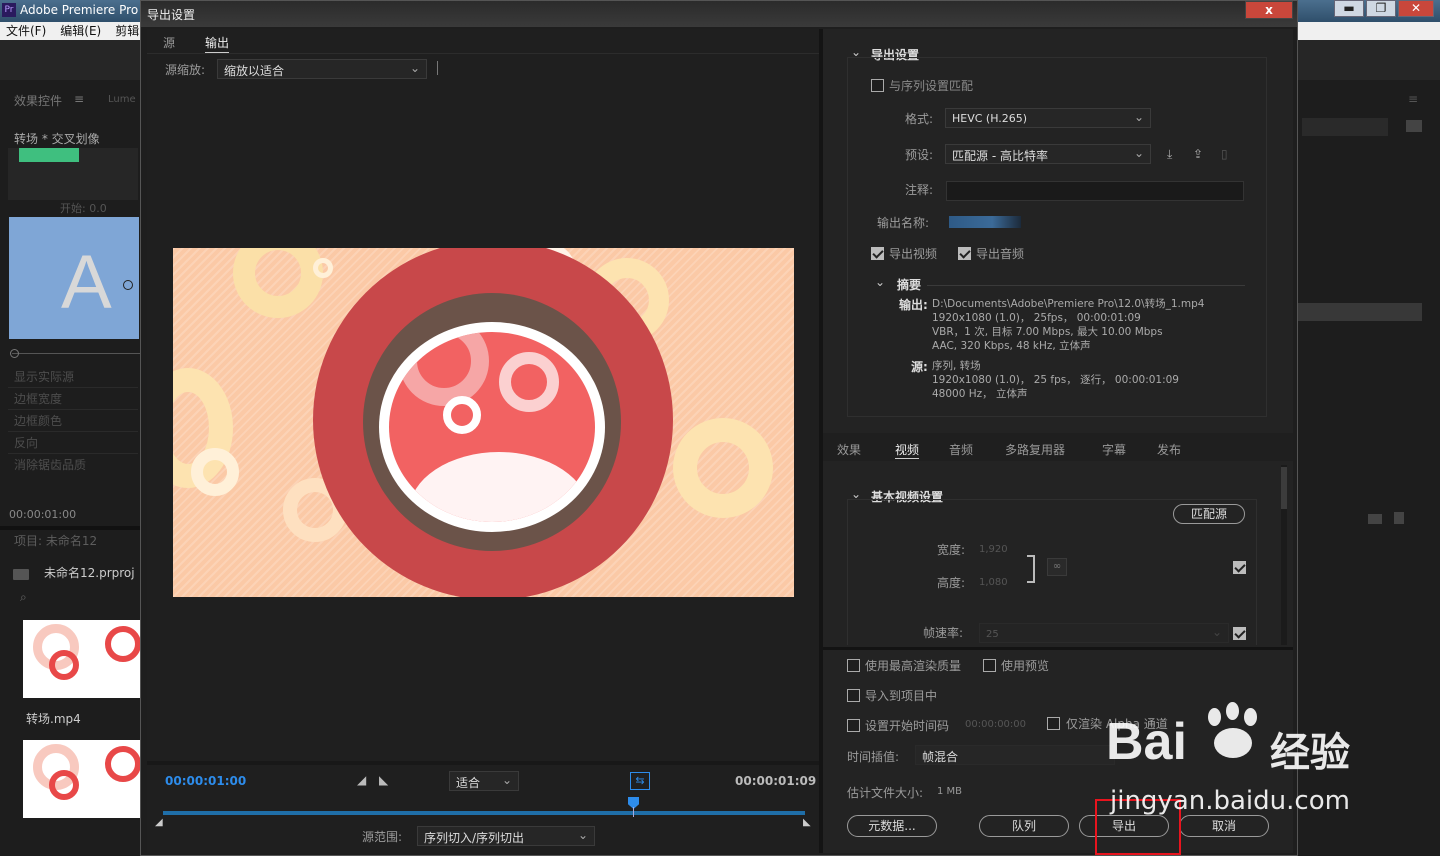 The image size is (1440, 856). Describe the element at coordinates (919, 155) in the screenshot. I see `preset-label: 预设:` at that location.